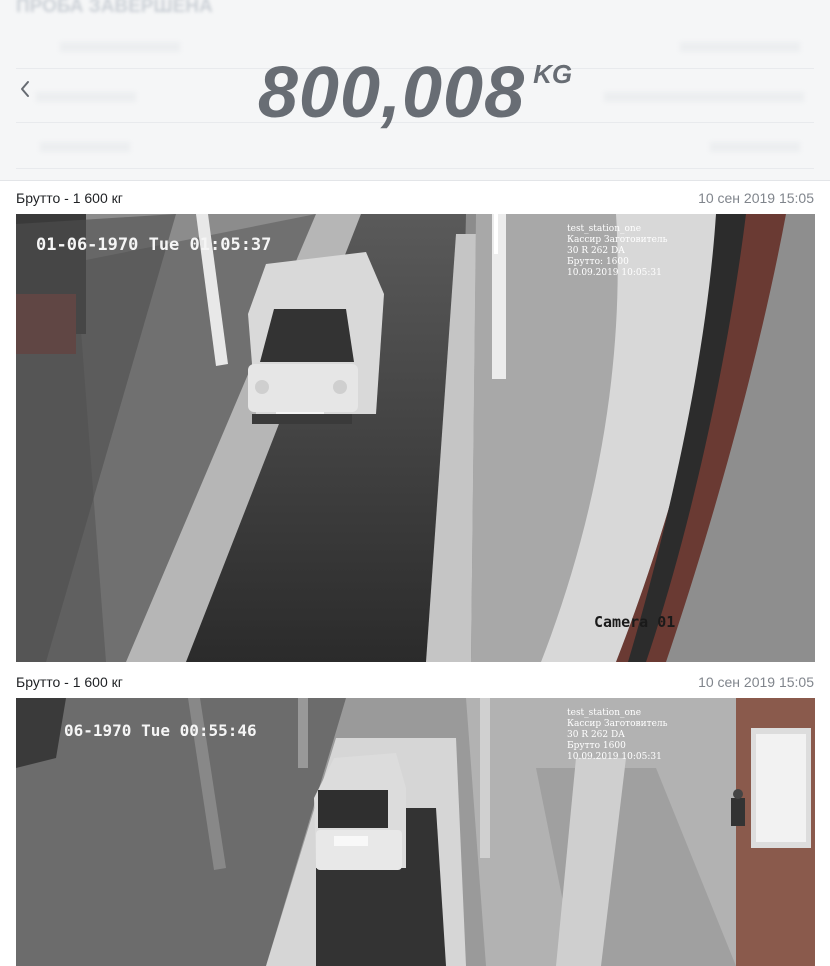 This screenshot has width=830, height=966. Describe the element at coordinates (153, 245) in the screenshot. I see `osd-timestamp: 01-06-1970 Tue 01:05:37` at that location.